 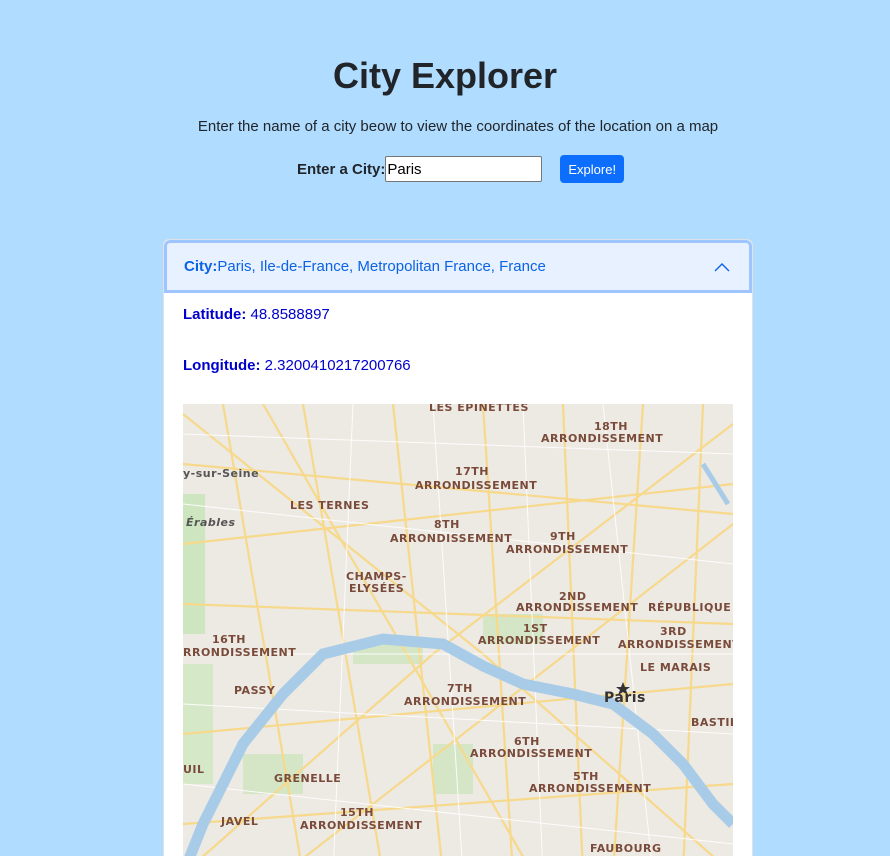 What do you see at coordinates (194, 769) in the screenshot?
I see `map-label: UIL` at bounding box center [194, 769].